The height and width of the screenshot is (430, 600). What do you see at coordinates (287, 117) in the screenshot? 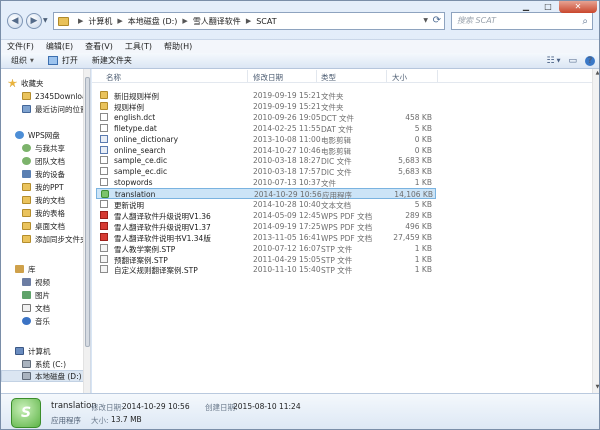
I see `file-modified-date: 2010-09-26 19:05` at bounding box center [287, 117].